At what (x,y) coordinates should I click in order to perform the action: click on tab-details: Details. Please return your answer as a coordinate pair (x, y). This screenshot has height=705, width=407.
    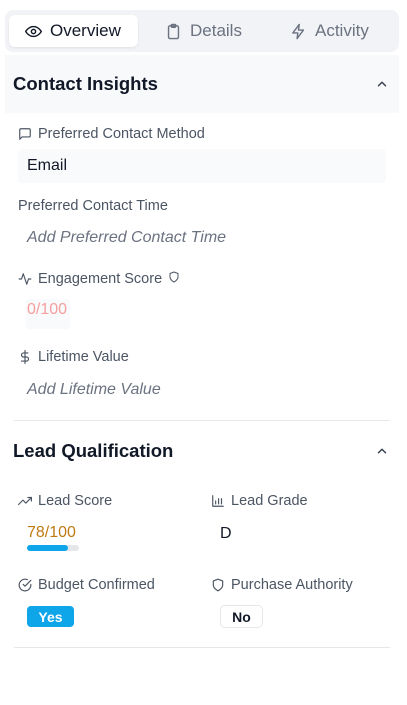
    Looking at the image, I should click on (203, 31).